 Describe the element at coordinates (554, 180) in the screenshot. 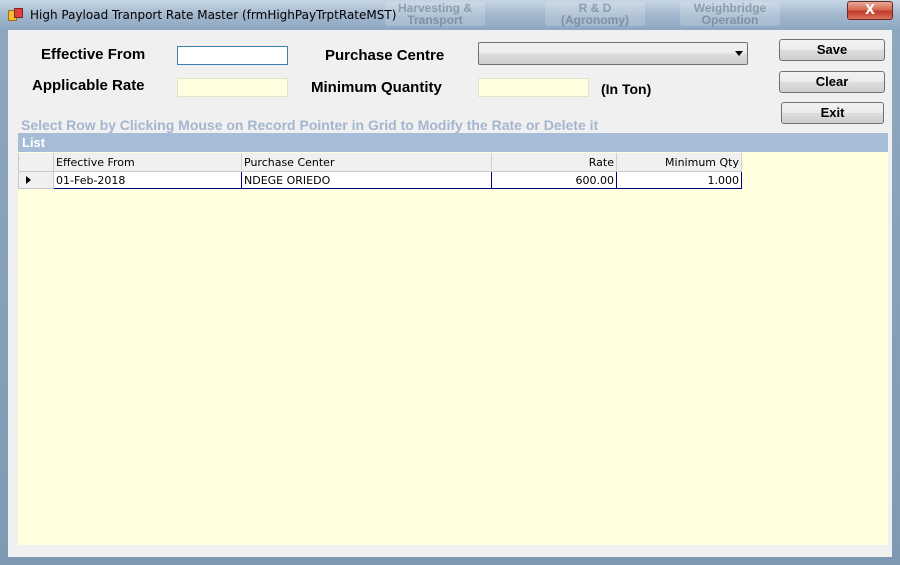

I see `cell-rate: 600.00` at that location.